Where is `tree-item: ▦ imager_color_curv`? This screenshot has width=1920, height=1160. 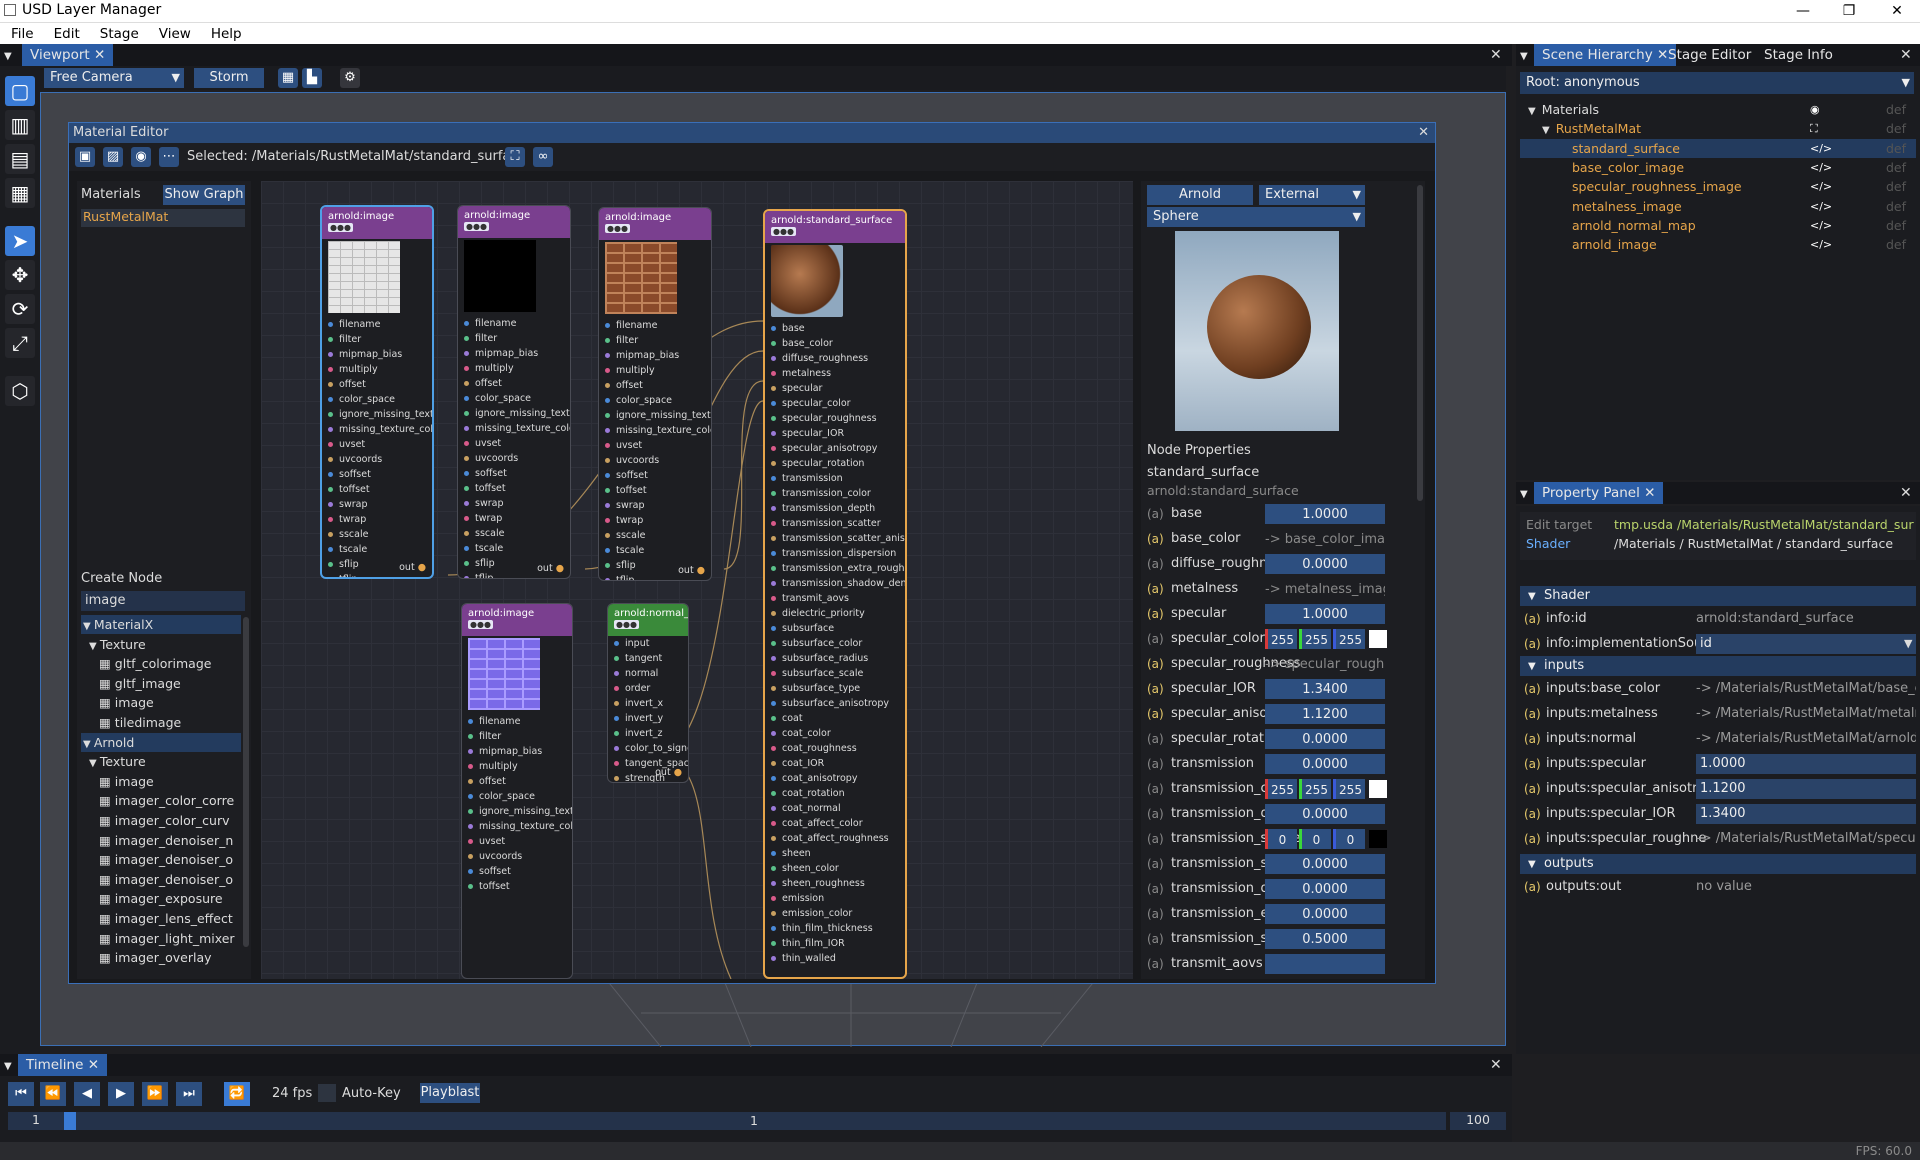 tree-item: ▦ imager_color_curv is located at coordinates (161, 820).